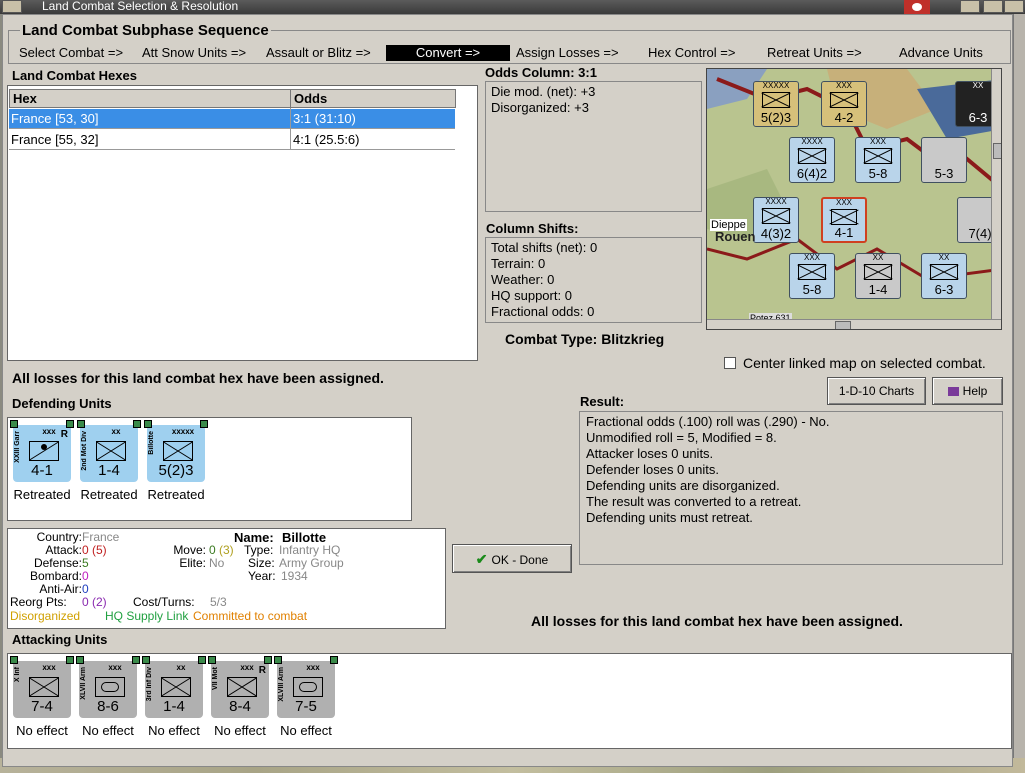 The width and height of the screenshot is (1025, 773). I want to click on map-counter: XXX 4-1, so click(844, 220).